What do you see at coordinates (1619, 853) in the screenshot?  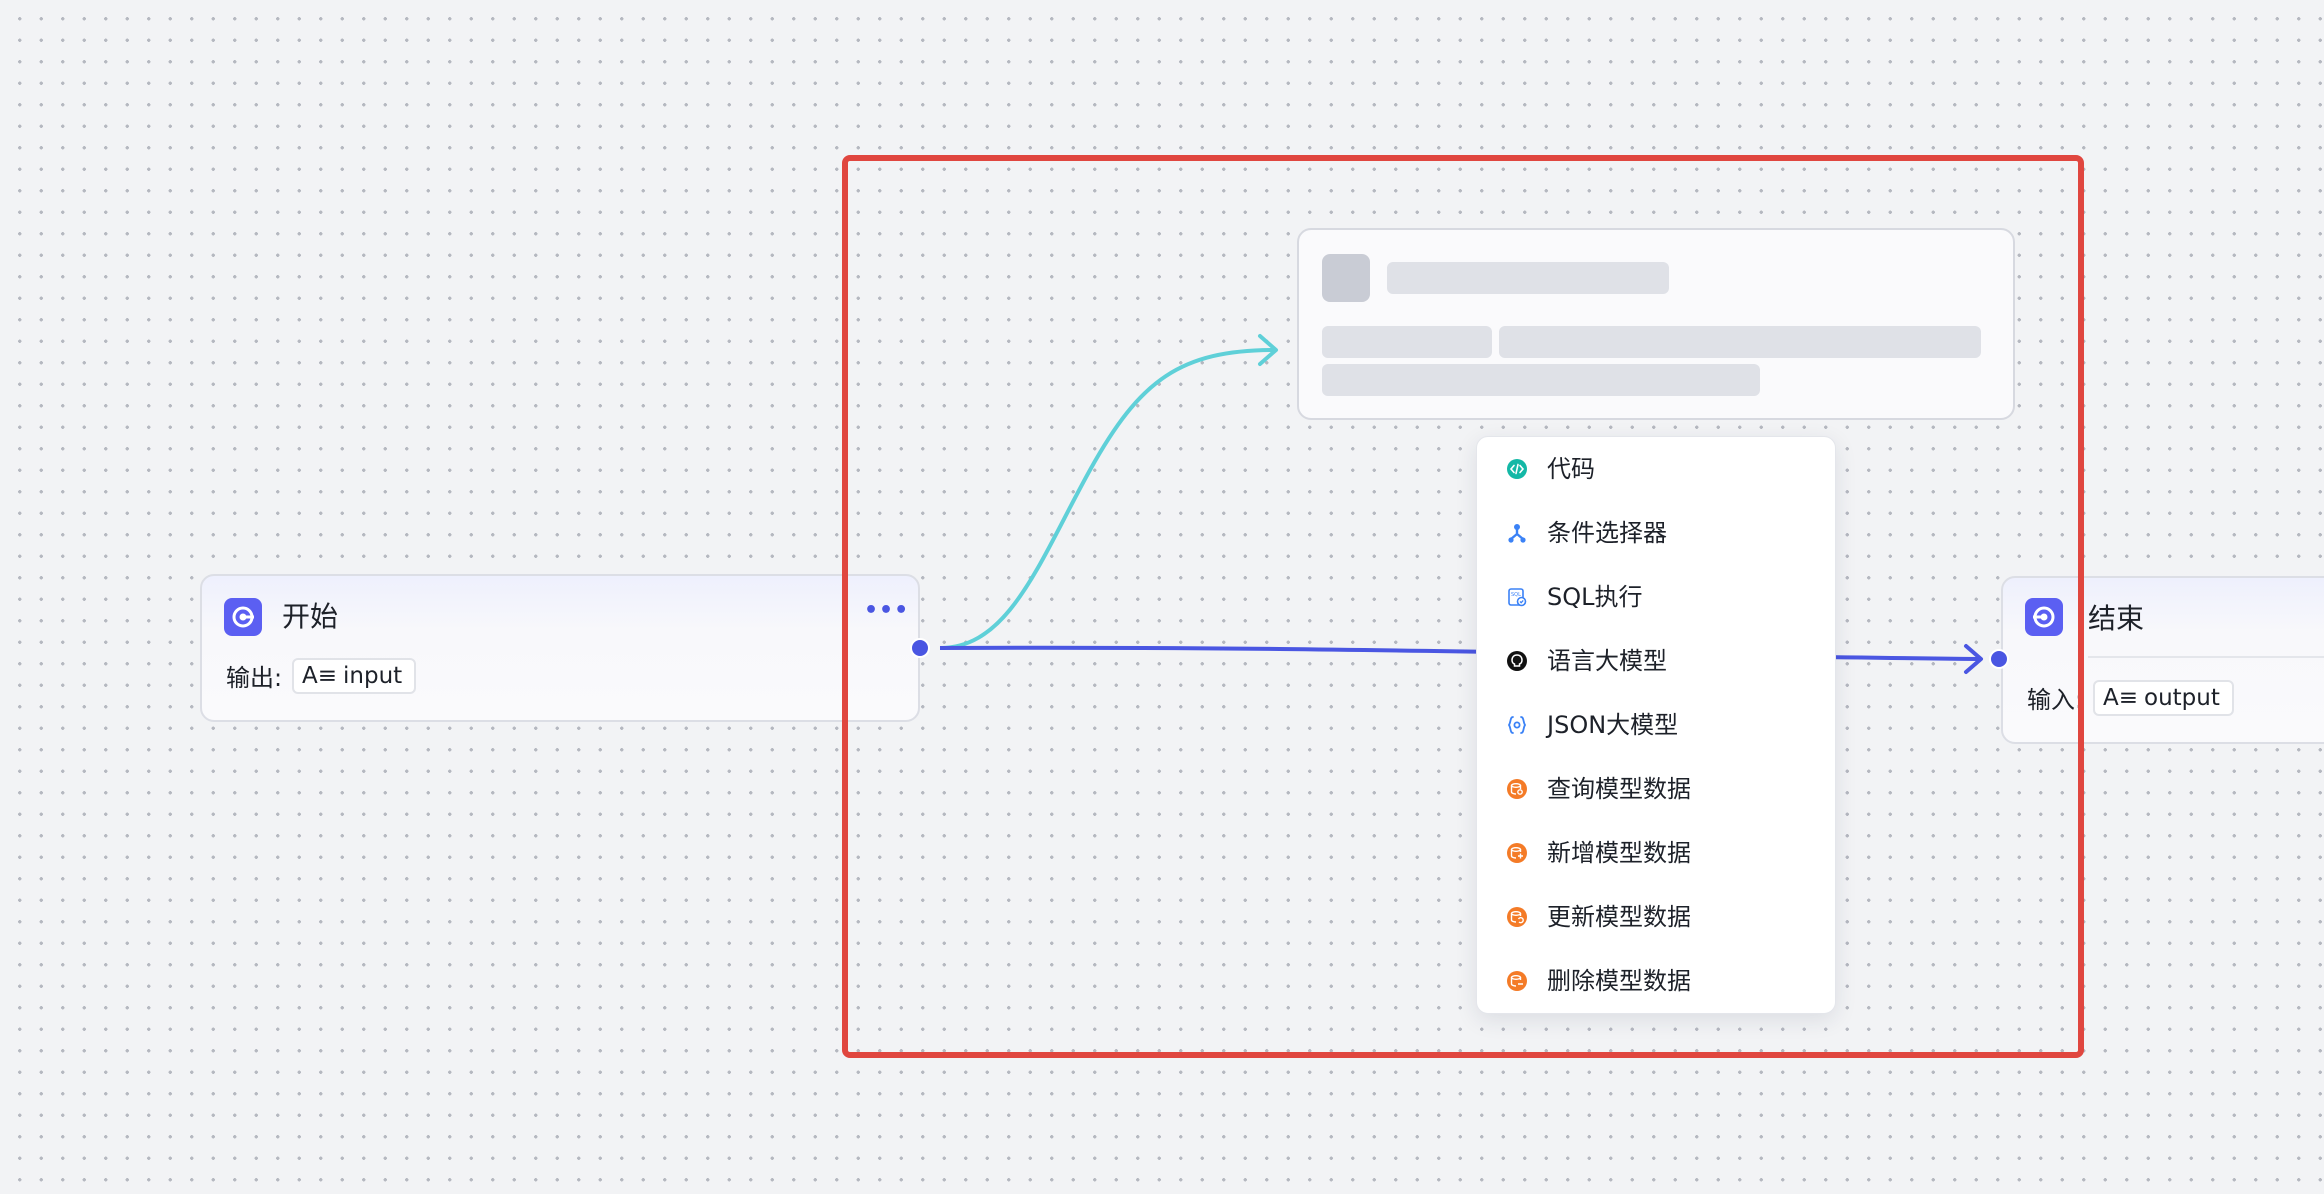 I see `menu-item-label: 新增模型数据` at bounding box center [1619, 853].